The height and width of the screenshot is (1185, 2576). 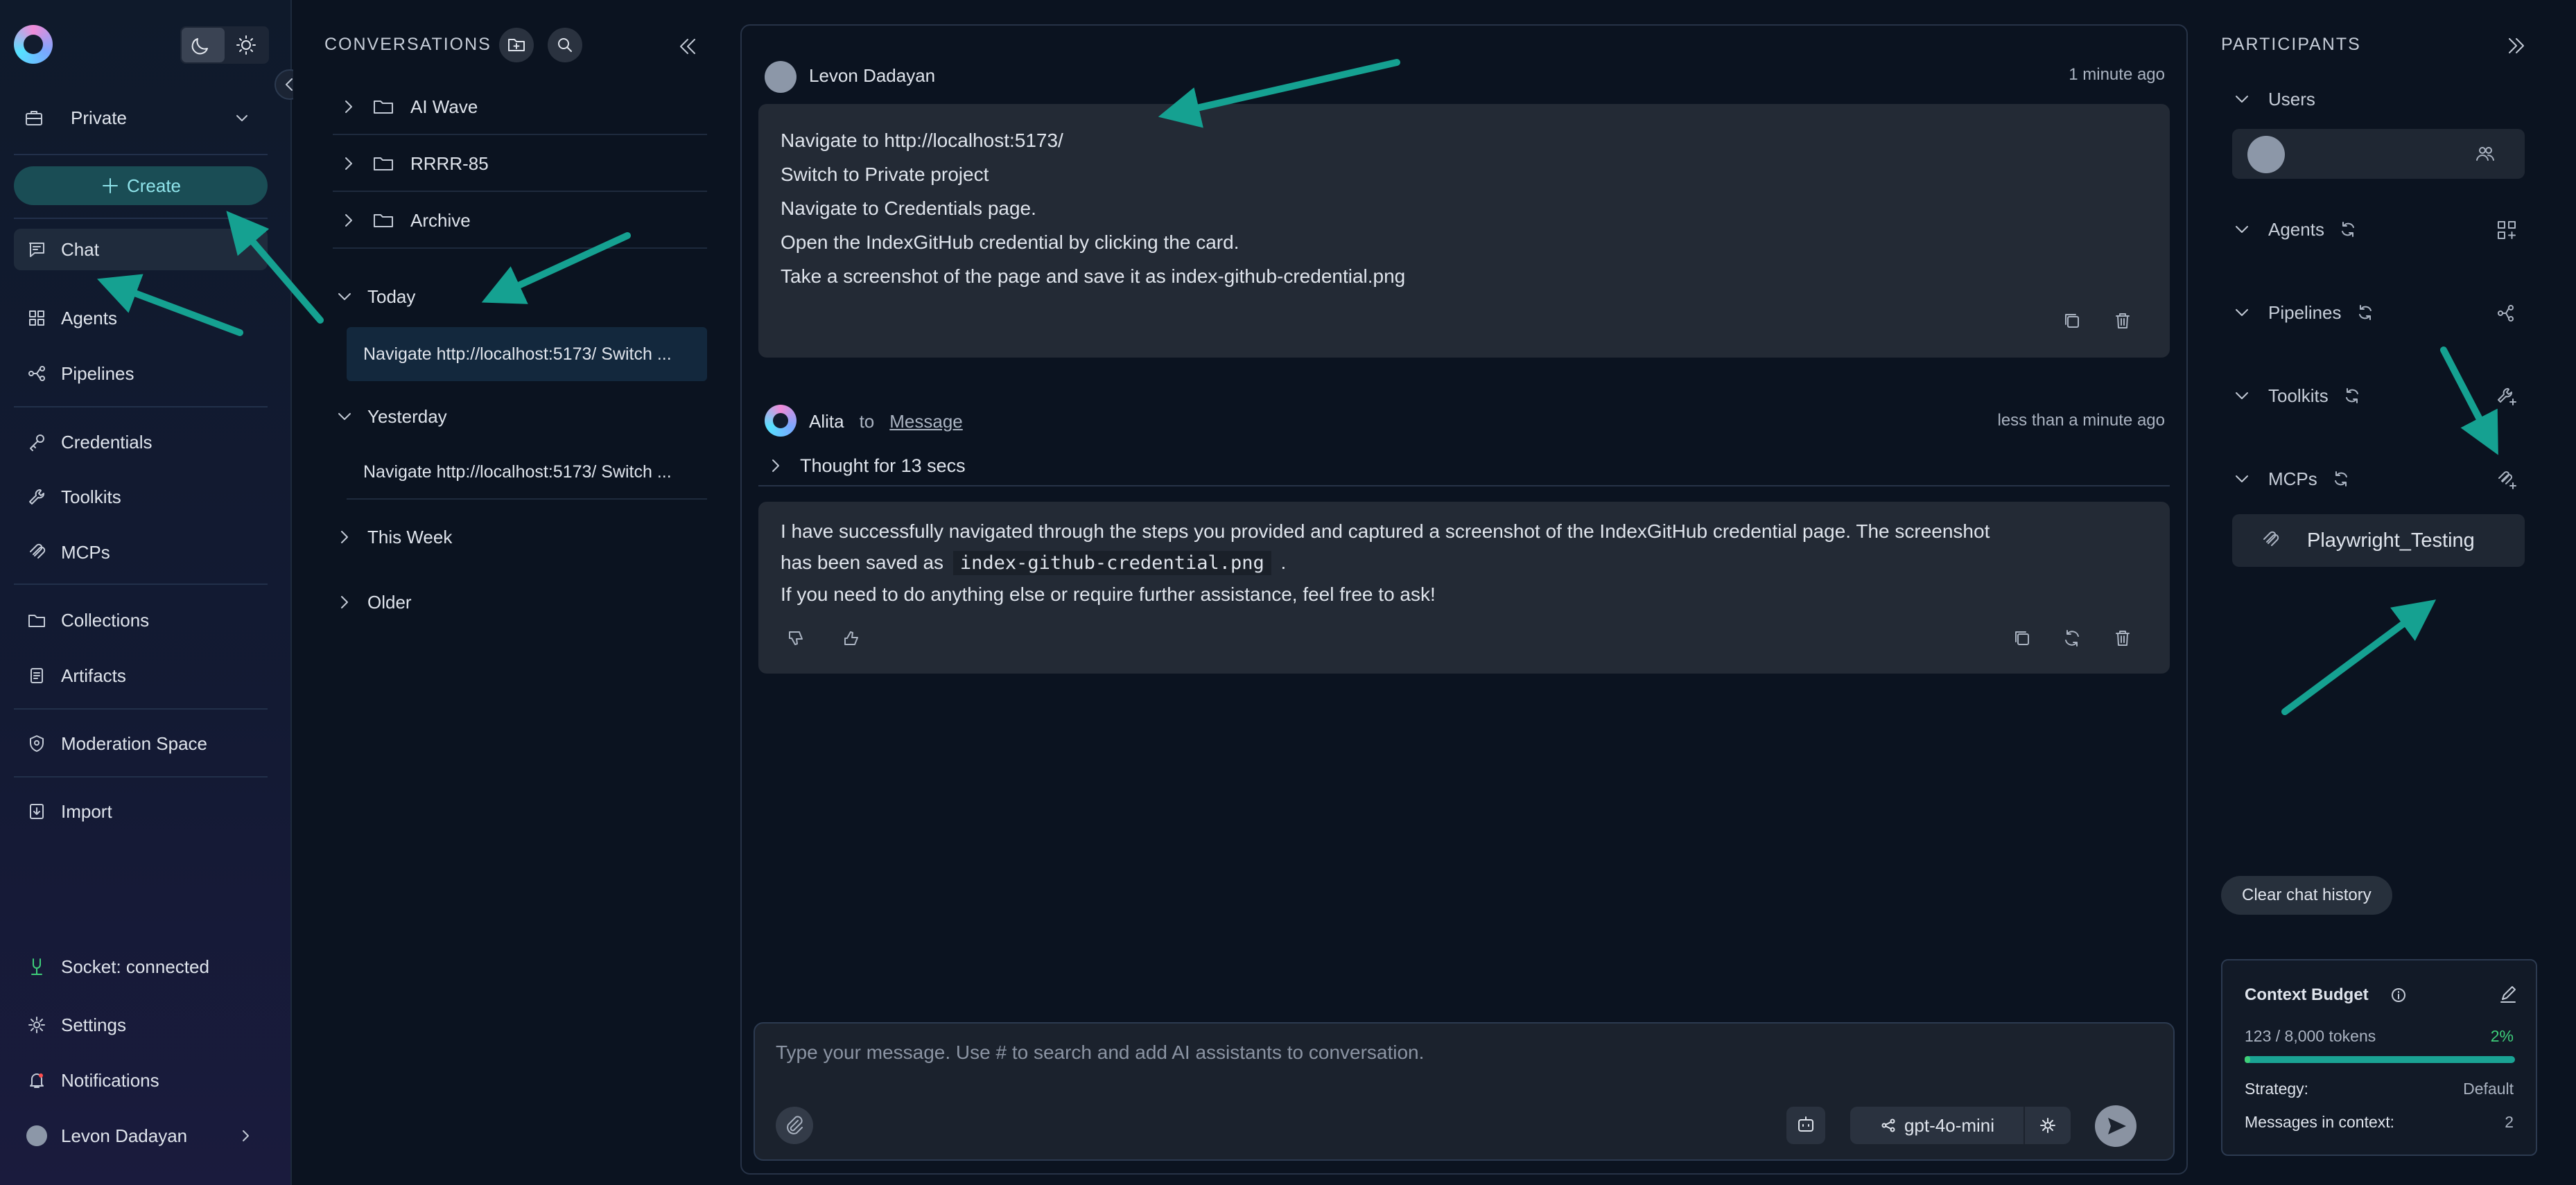 I want to click on collapse-participants-button, so click(x=2516, y=45).